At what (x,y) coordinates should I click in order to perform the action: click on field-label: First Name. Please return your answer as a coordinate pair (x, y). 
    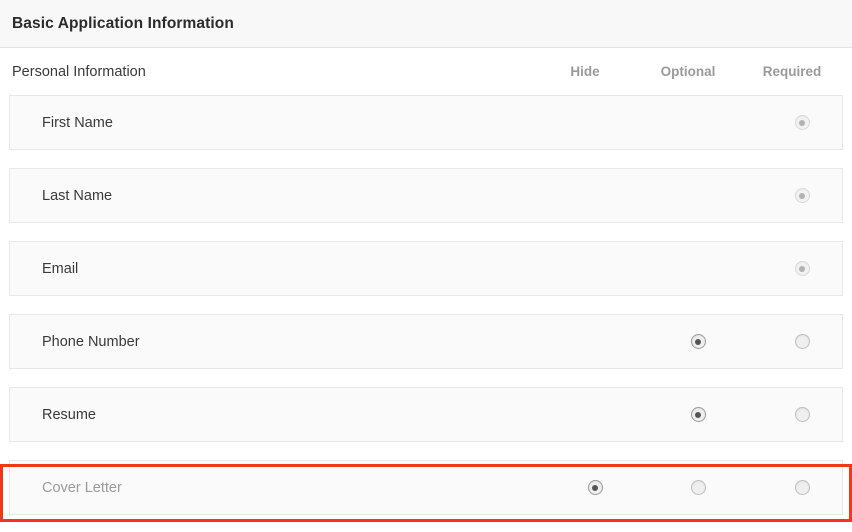
    Looking at the image, I should click on (77, 122).